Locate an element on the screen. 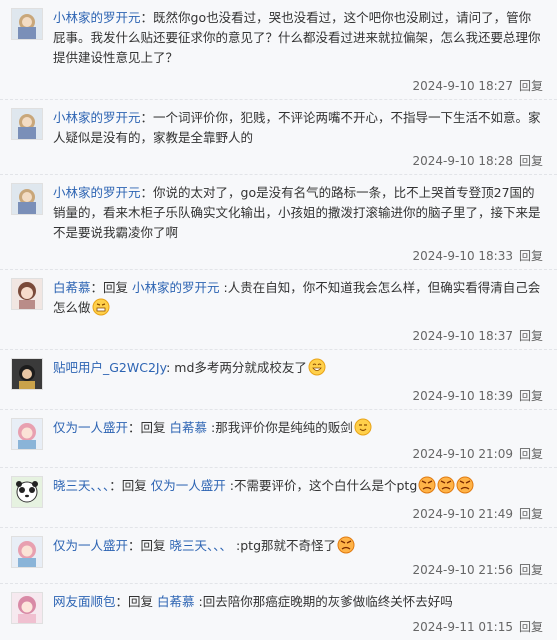 Image resolution: width=557 pixels, height=640 pixels. reply-meta: 2024-9-10 18:39 回复 is located at coordinates (477, 395).